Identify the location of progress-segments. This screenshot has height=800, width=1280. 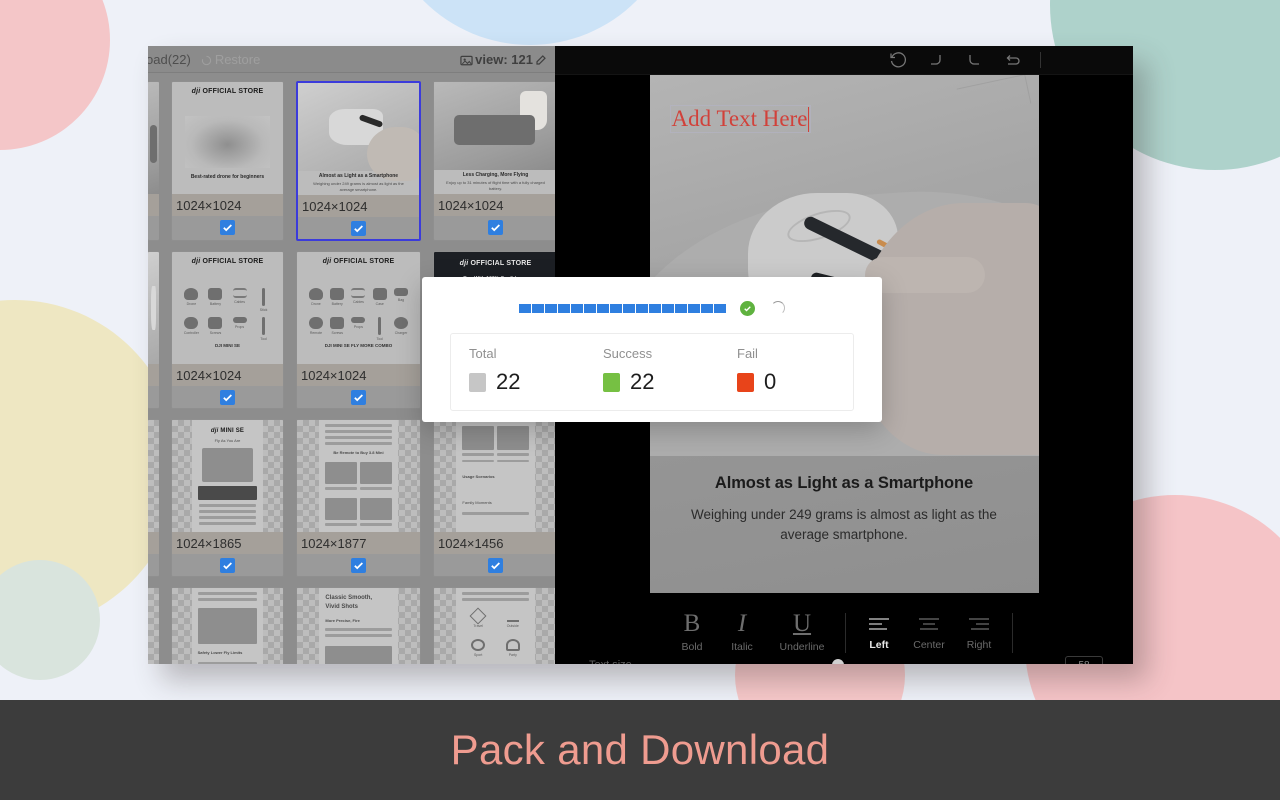
(622, 308).